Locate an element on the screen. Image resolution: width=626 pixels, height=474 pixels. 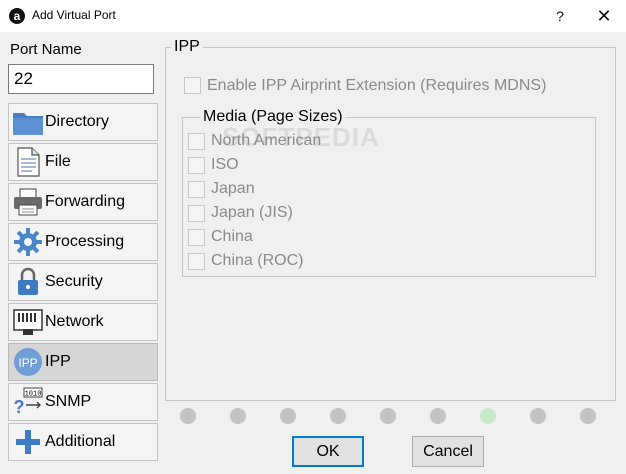
media-label: Japan is located at coordinates (233, 188).